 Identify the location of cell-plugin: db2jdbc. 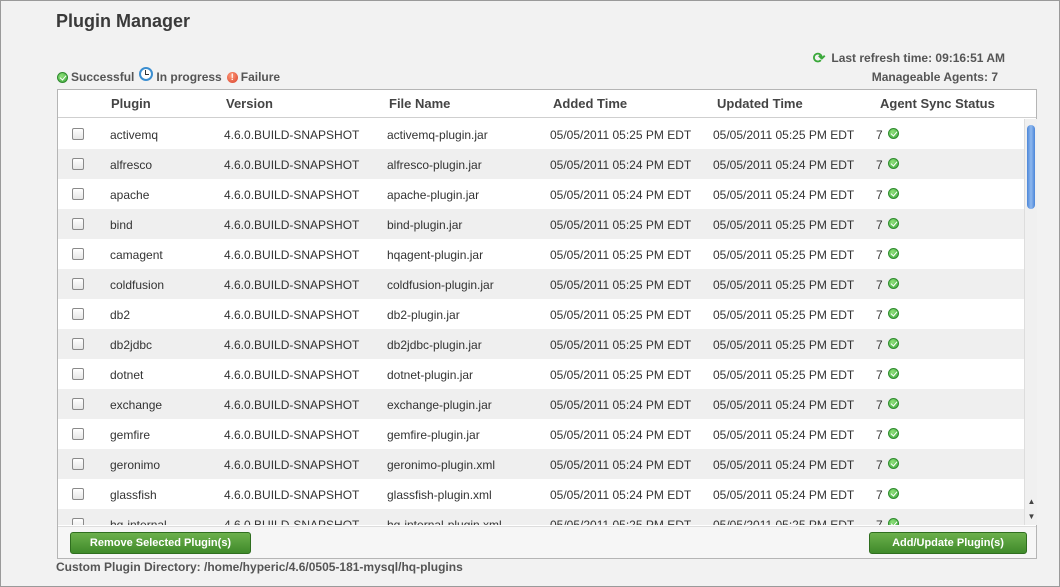
(131, 345).